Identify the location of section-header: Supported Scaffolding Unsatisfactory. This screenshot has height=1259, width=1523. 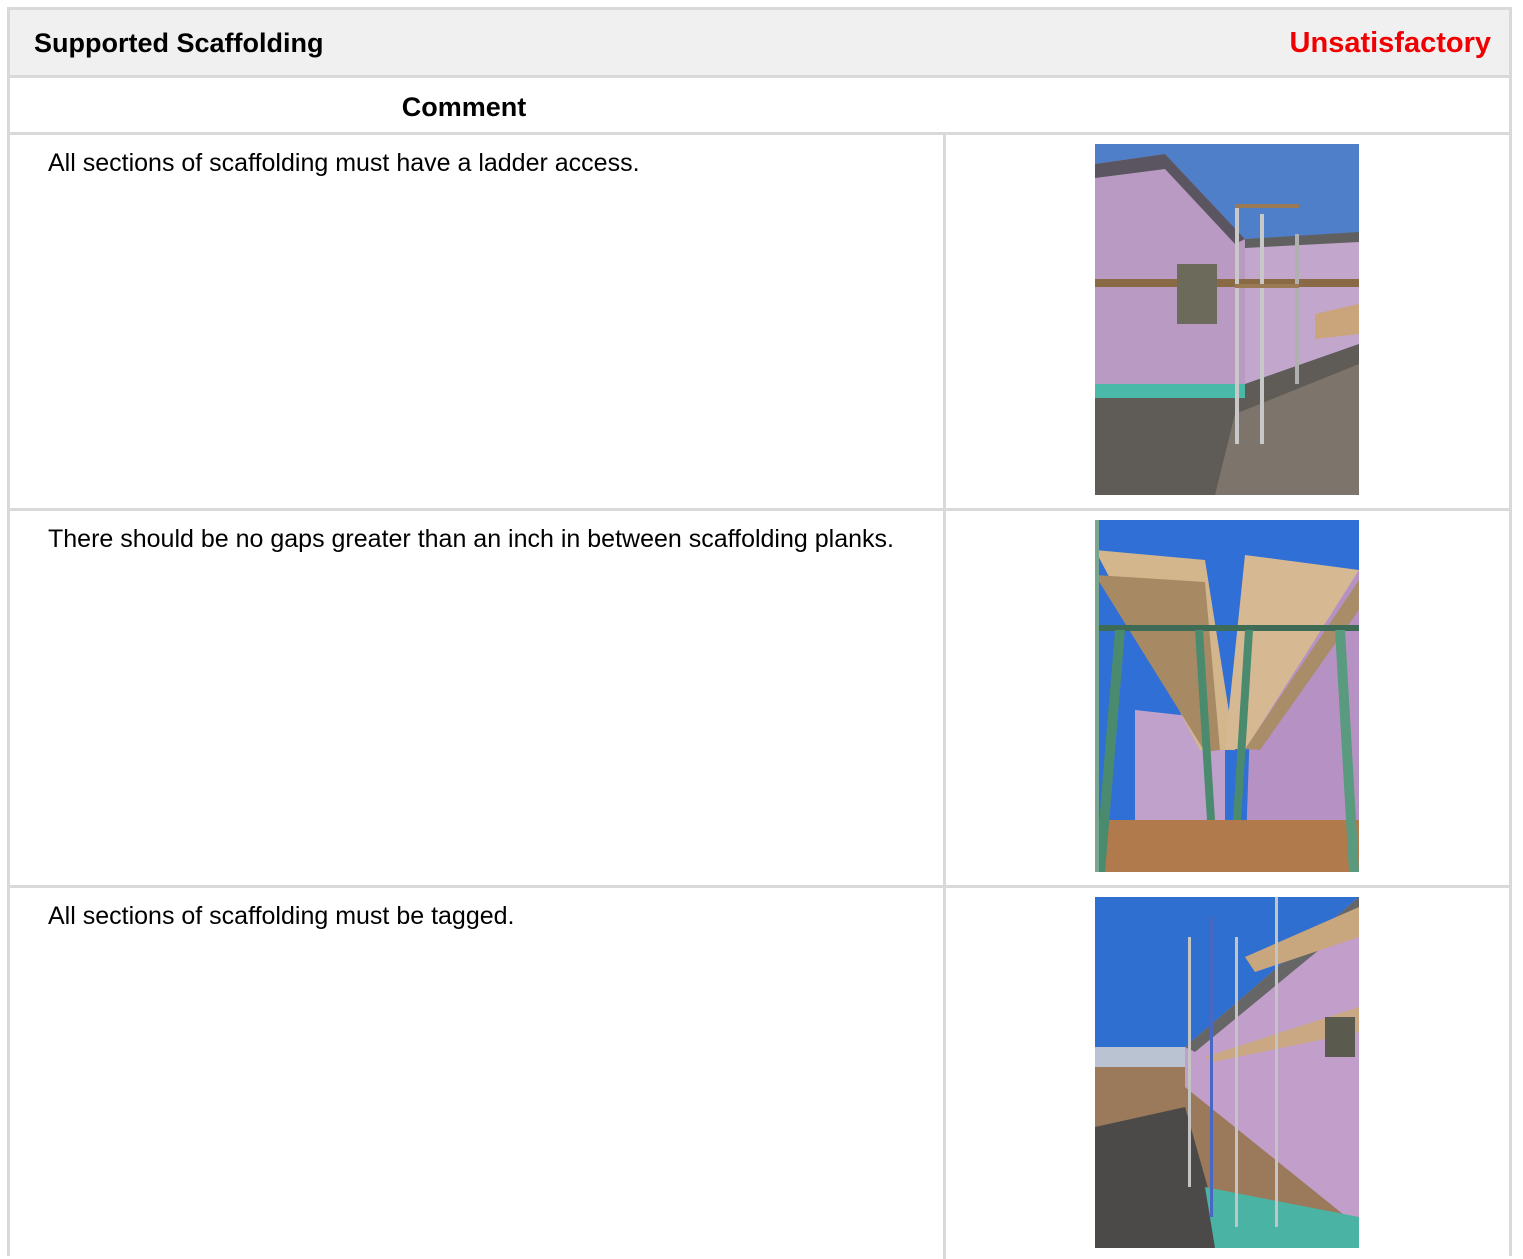
(759, 44).